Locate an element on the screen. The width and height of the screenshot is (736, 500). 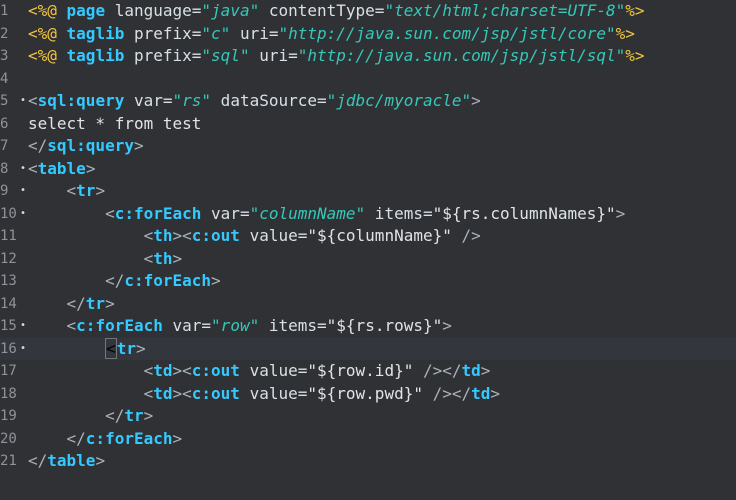
code-token: "text/html;charset=UTF-8" is located at coordinates (505, 11).